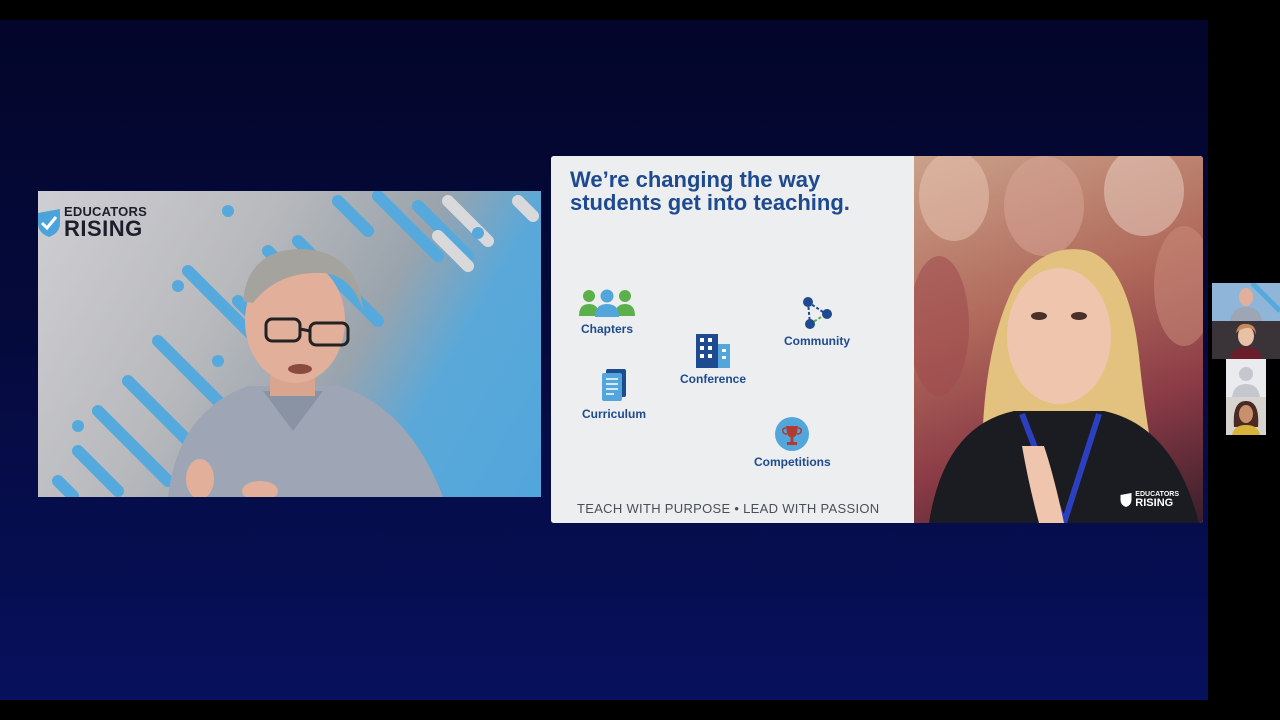  I want to click on feature-curriculum: Curriculum, so click(614, 395).